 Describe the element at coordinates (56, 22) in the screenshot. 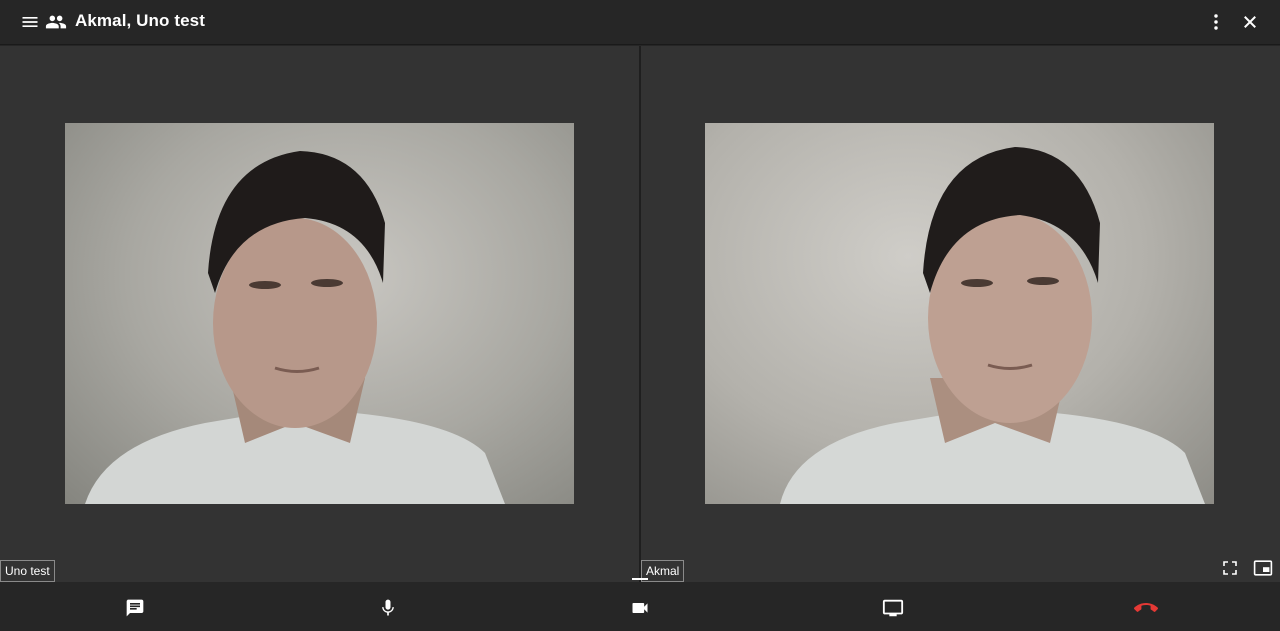

I see `group-icon` at that location.